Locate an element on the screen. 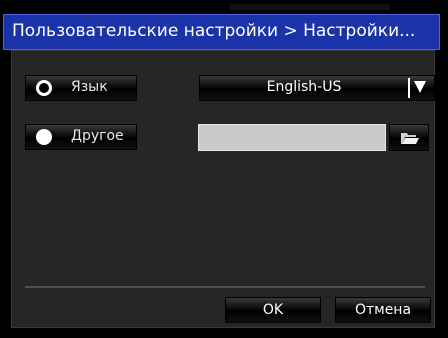 This screenshot has width=448, height=338. dropdown-separator is located at coordinates (409, 88).